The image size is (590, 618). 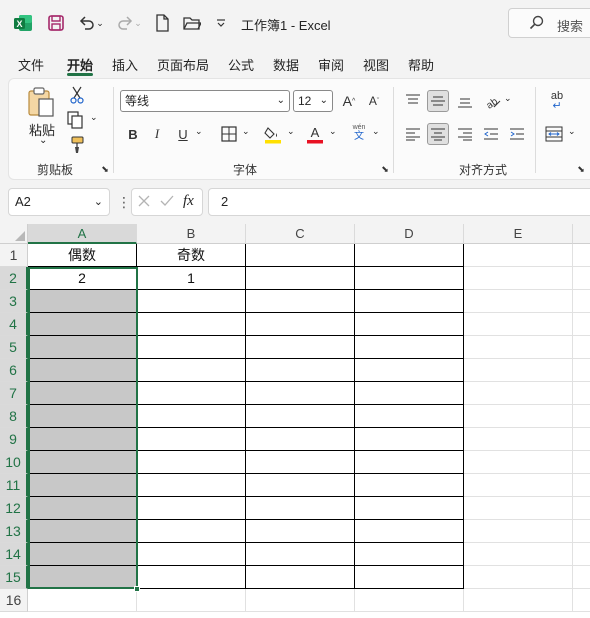 What do you see at coordinates (409, 255) in the screenshot?
I see `cell-d1` at bounding box center [409, 255].